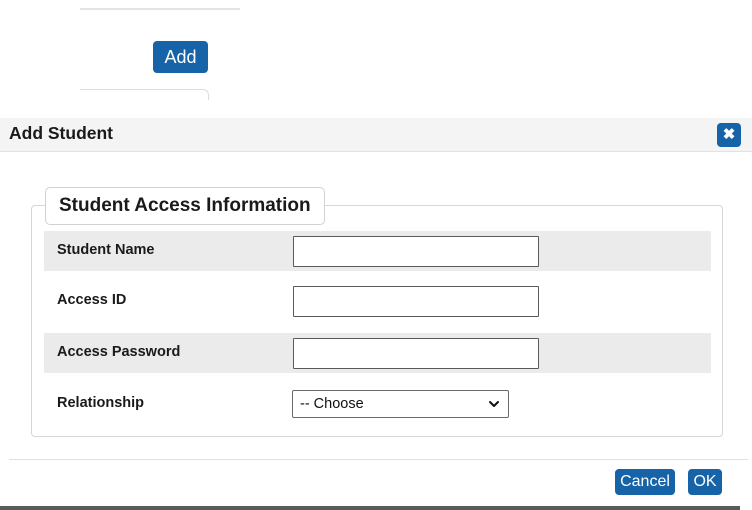 This screenshot has width=752, height=510. What do you see at coordinates (180, 57) in the screenshot?
I see `background-add-button: Add` at bounding box center [180, 57].